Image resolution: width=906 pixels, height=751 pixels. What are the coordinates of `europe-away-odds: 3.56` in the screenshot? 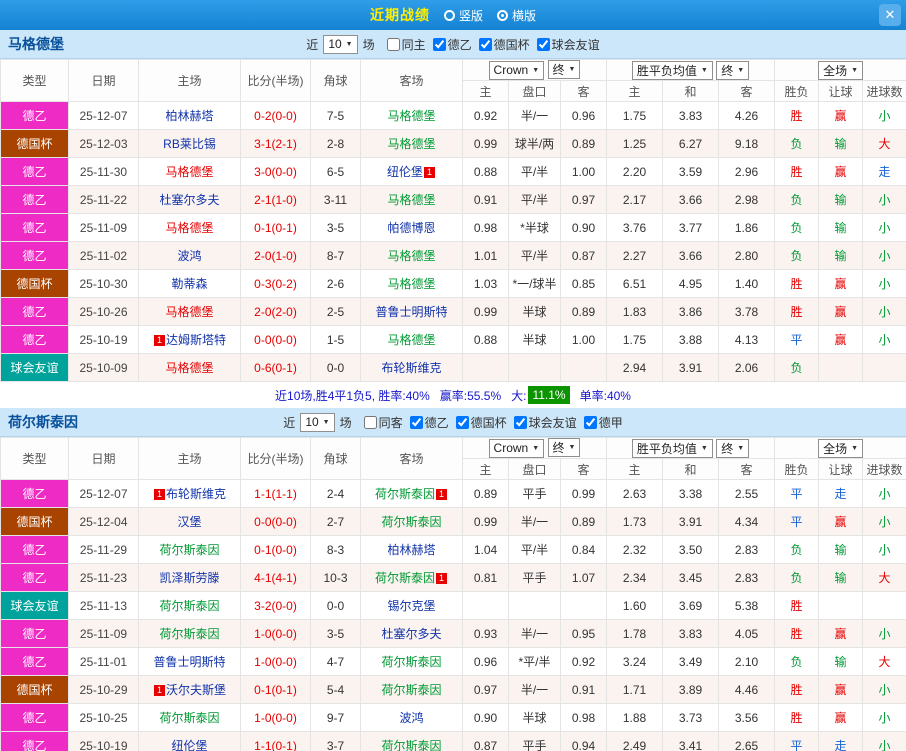 It's located at (747, 717).